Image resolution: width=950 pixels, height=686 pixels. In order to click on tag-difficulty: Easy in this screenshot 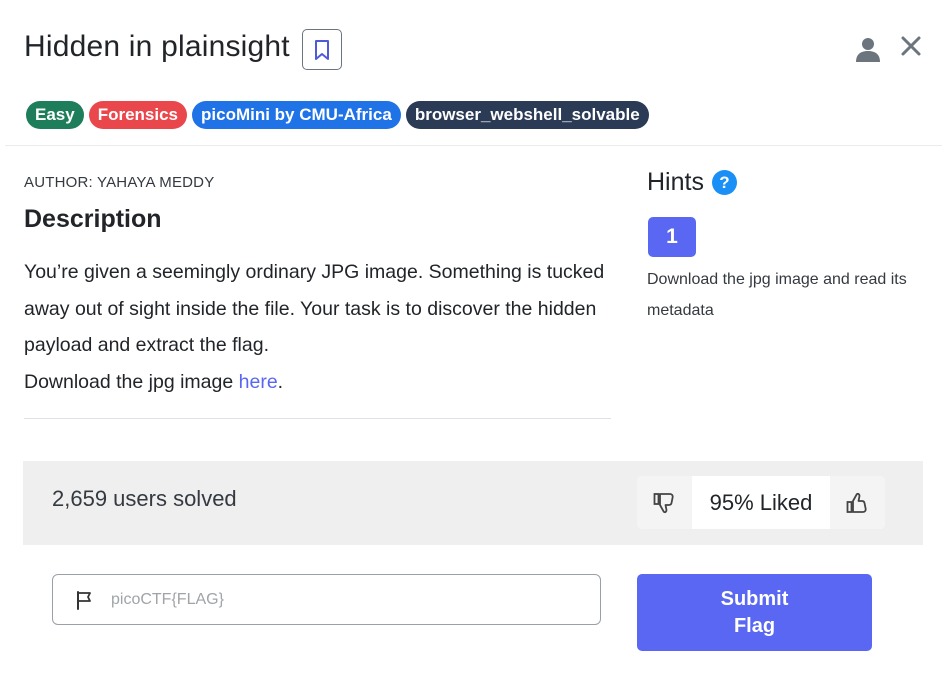, I will do `click(55, 115)`.